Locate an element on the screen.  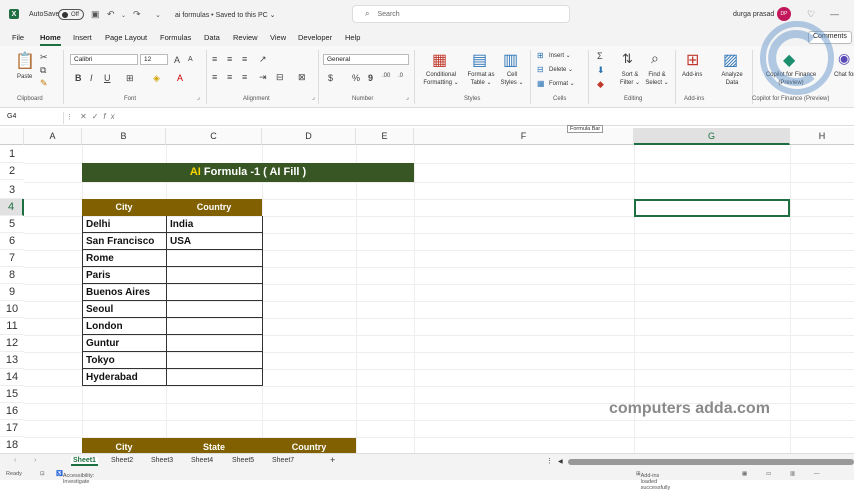
tab-page-layout: Page Layout is located at coordinates (126, 37).